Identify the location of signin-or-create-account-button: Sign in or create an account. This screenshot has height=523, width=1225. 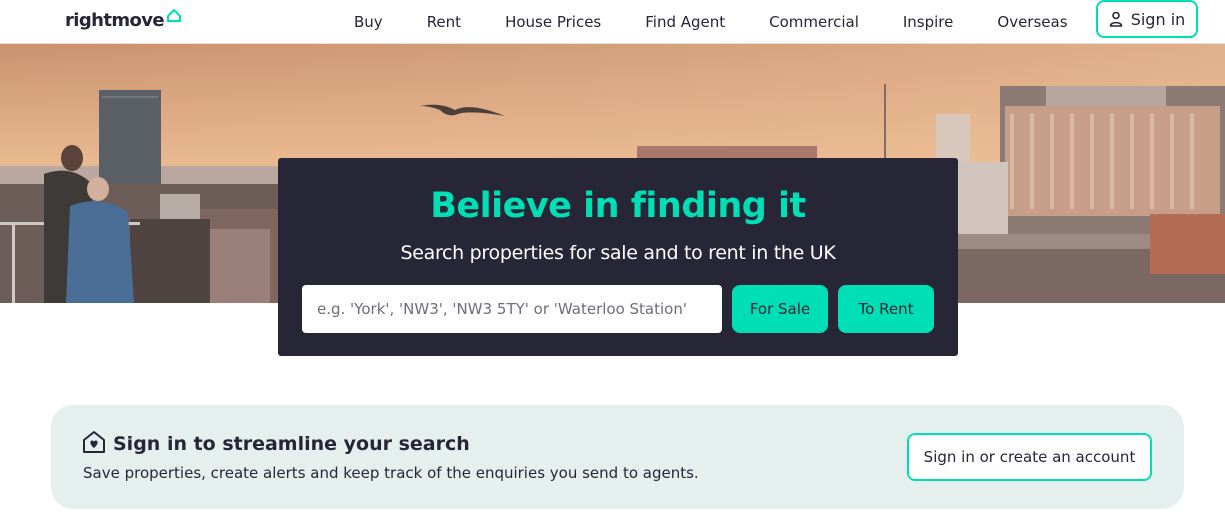
(1029, 457).